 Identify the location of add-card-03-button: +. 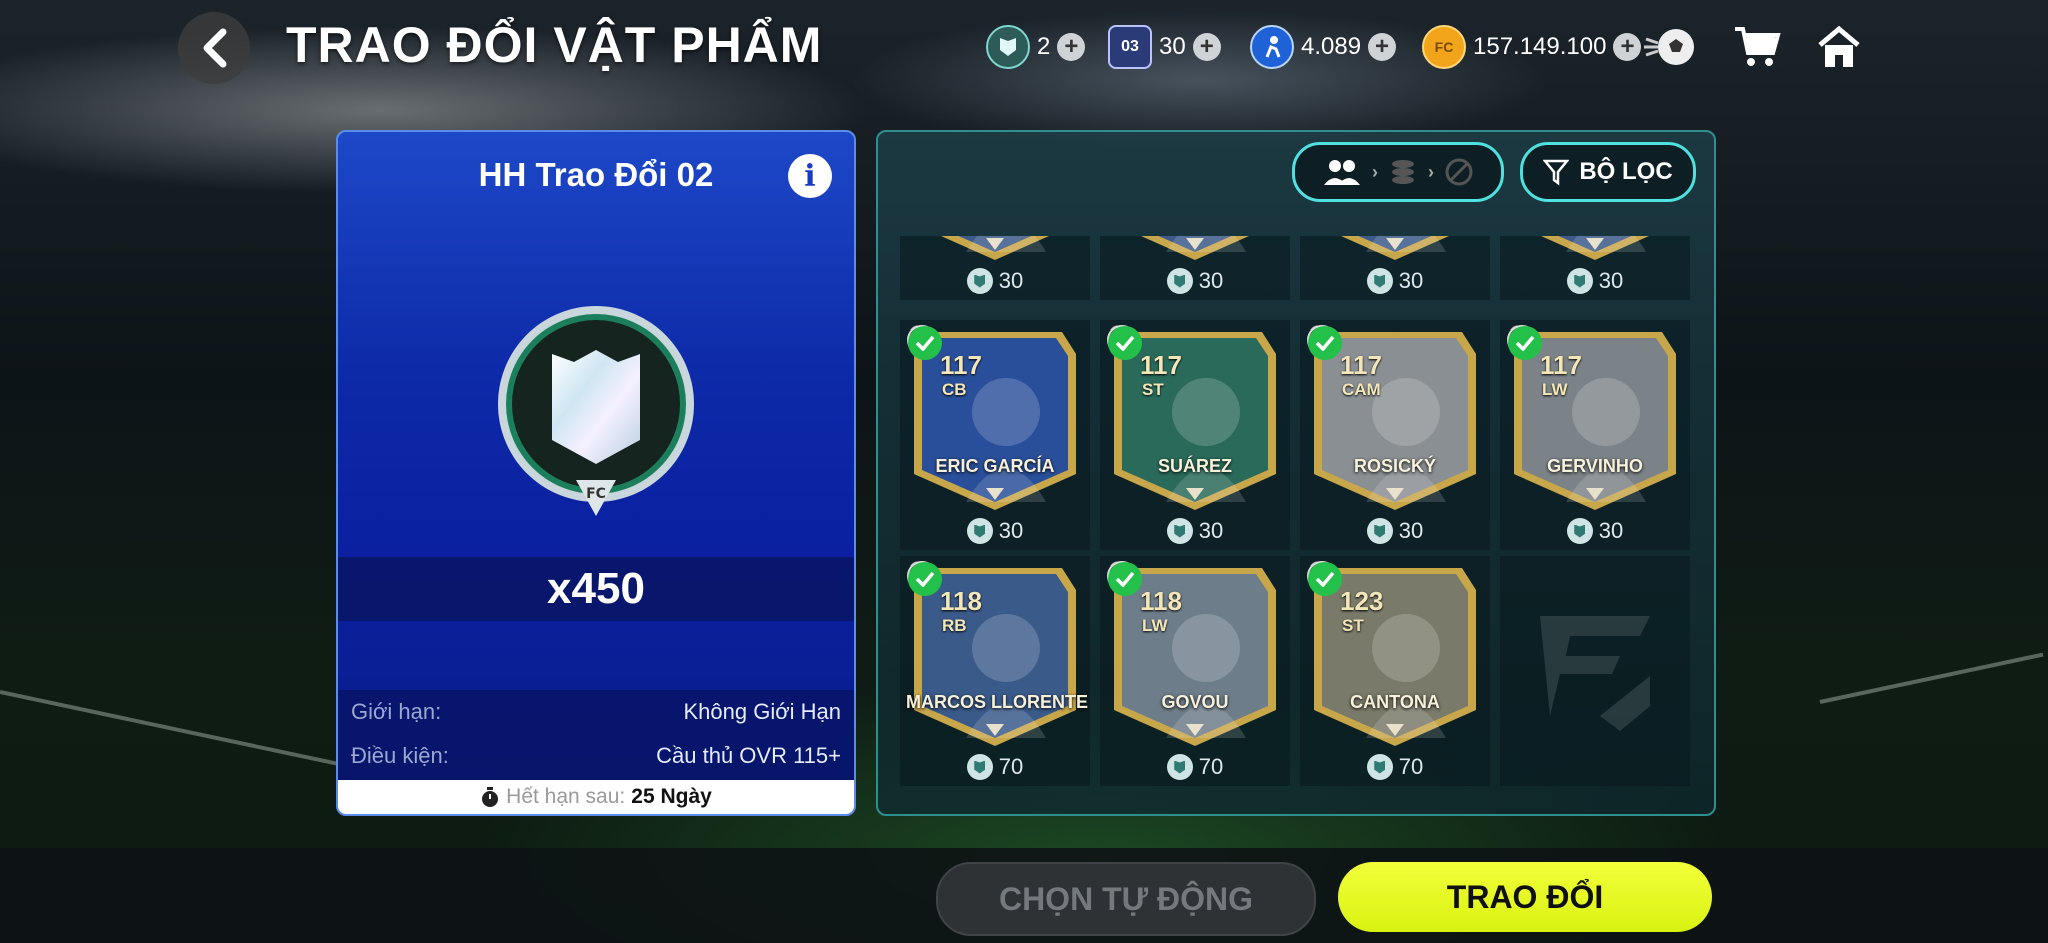
(1206, 47).